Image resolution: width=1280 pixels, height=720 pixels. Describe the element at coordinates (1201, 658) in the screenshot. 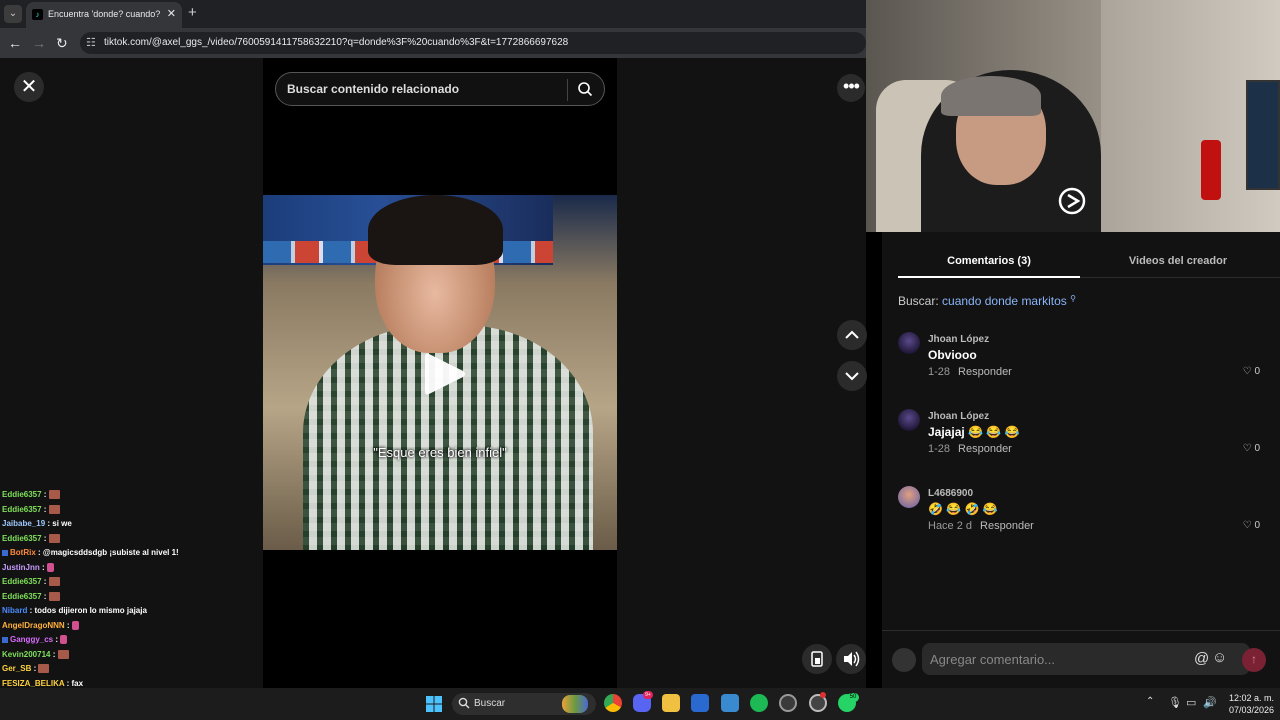

I see `mention-at-icon: @` at that location.